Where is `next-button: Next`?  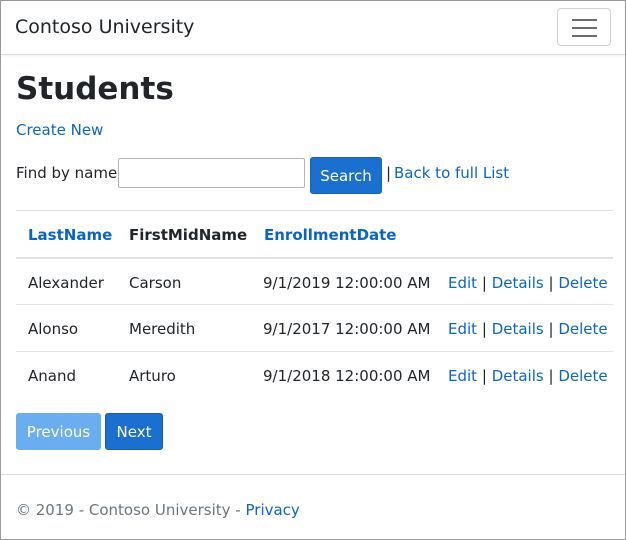 next-button: Next is located at coordinates (134, 431).